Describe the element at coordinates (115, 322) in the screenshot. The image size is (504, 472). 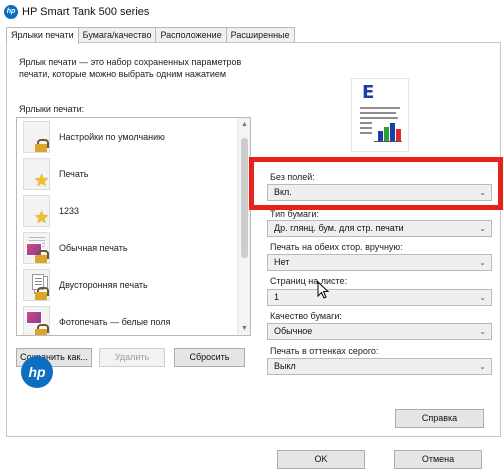
I see `list-item-label: Фотопечать — белые поля` at that location.